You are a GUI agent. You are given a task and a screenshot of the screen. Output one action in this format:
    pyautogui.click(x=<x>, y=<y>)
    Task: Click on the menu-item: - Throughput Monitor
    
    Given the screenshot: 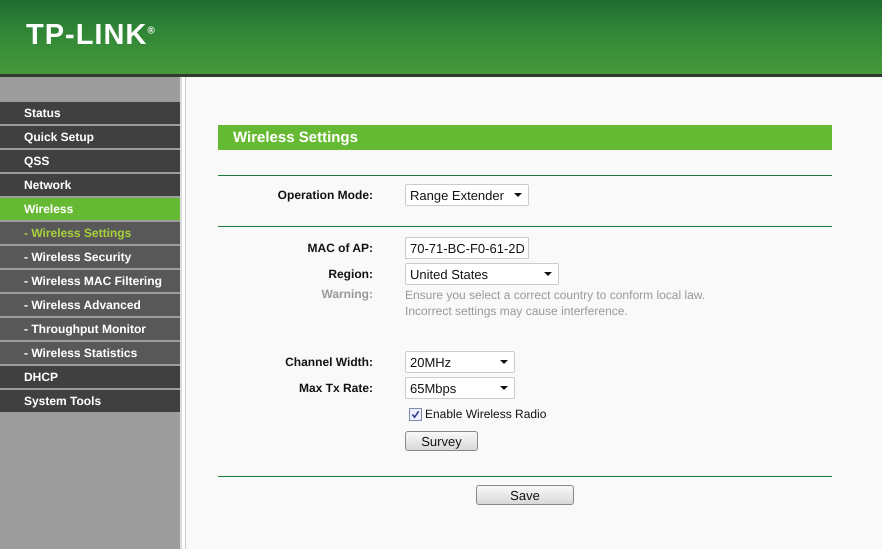 What is the action you would take?
    pyautogui.click(x=90, y=329)
    